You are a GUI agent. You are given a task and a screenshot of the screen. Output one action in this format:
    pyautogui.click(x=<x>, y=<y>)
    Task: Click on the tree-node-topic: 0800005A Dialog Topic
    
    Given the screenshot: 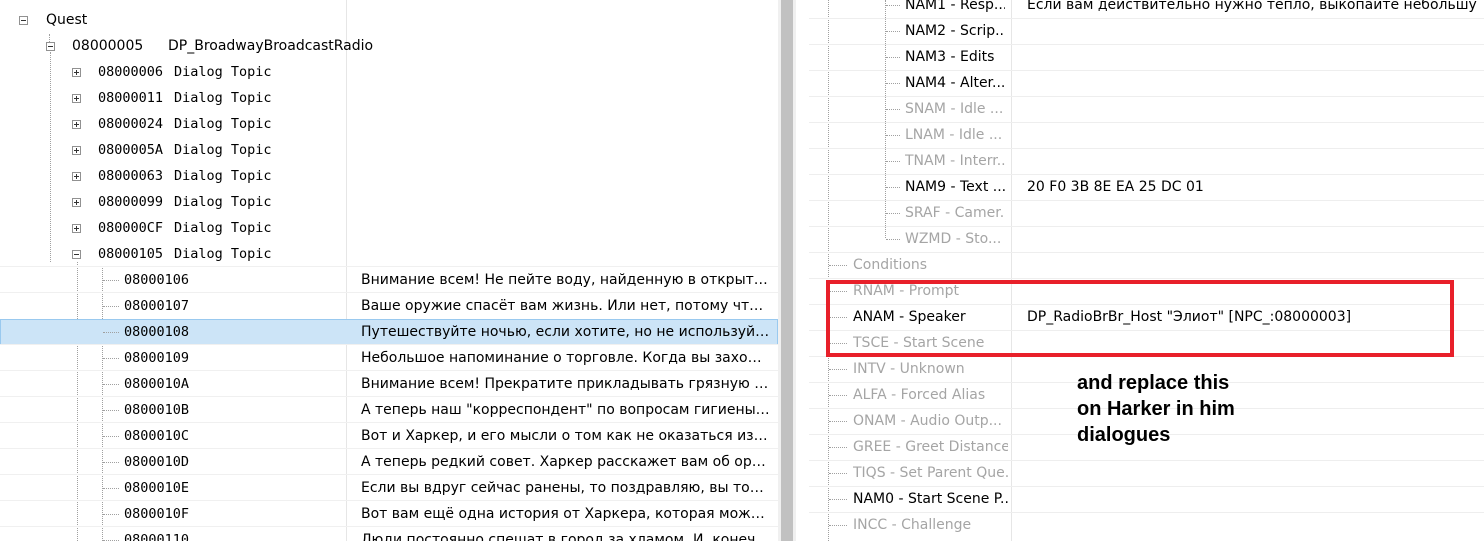 What is the action you would take?
    pyautogui.click(x=389, y=150)
    